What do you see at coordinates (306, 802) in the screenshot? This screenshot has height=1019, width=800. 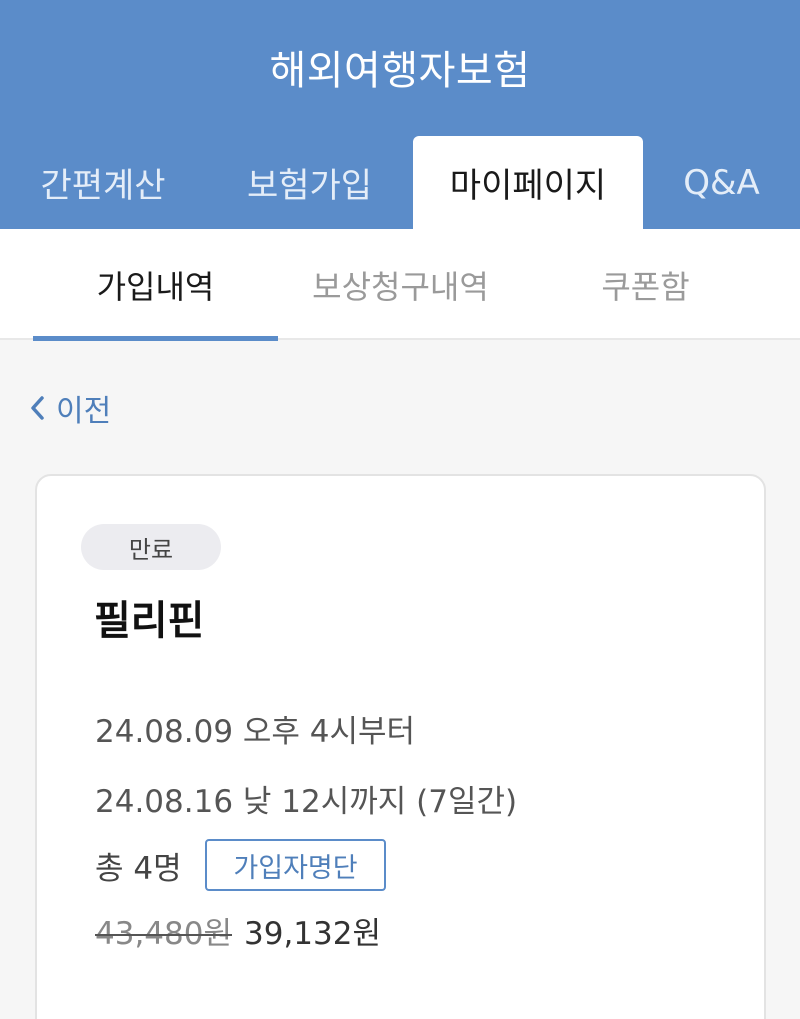 I see `coverage-end: 24.08.16 낮 12시까지 (7일간)` at bounding box center [306, 802].